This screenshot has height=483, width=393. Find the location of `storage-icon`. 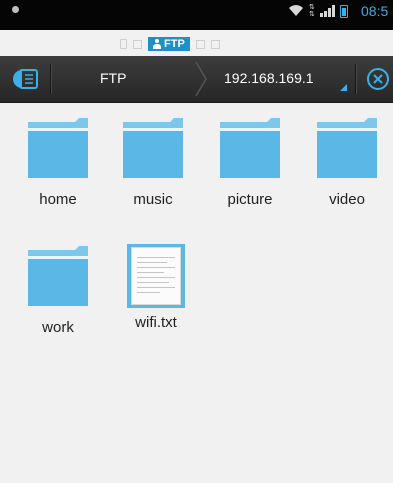

storage-icon is located at coordinates (25, 79).